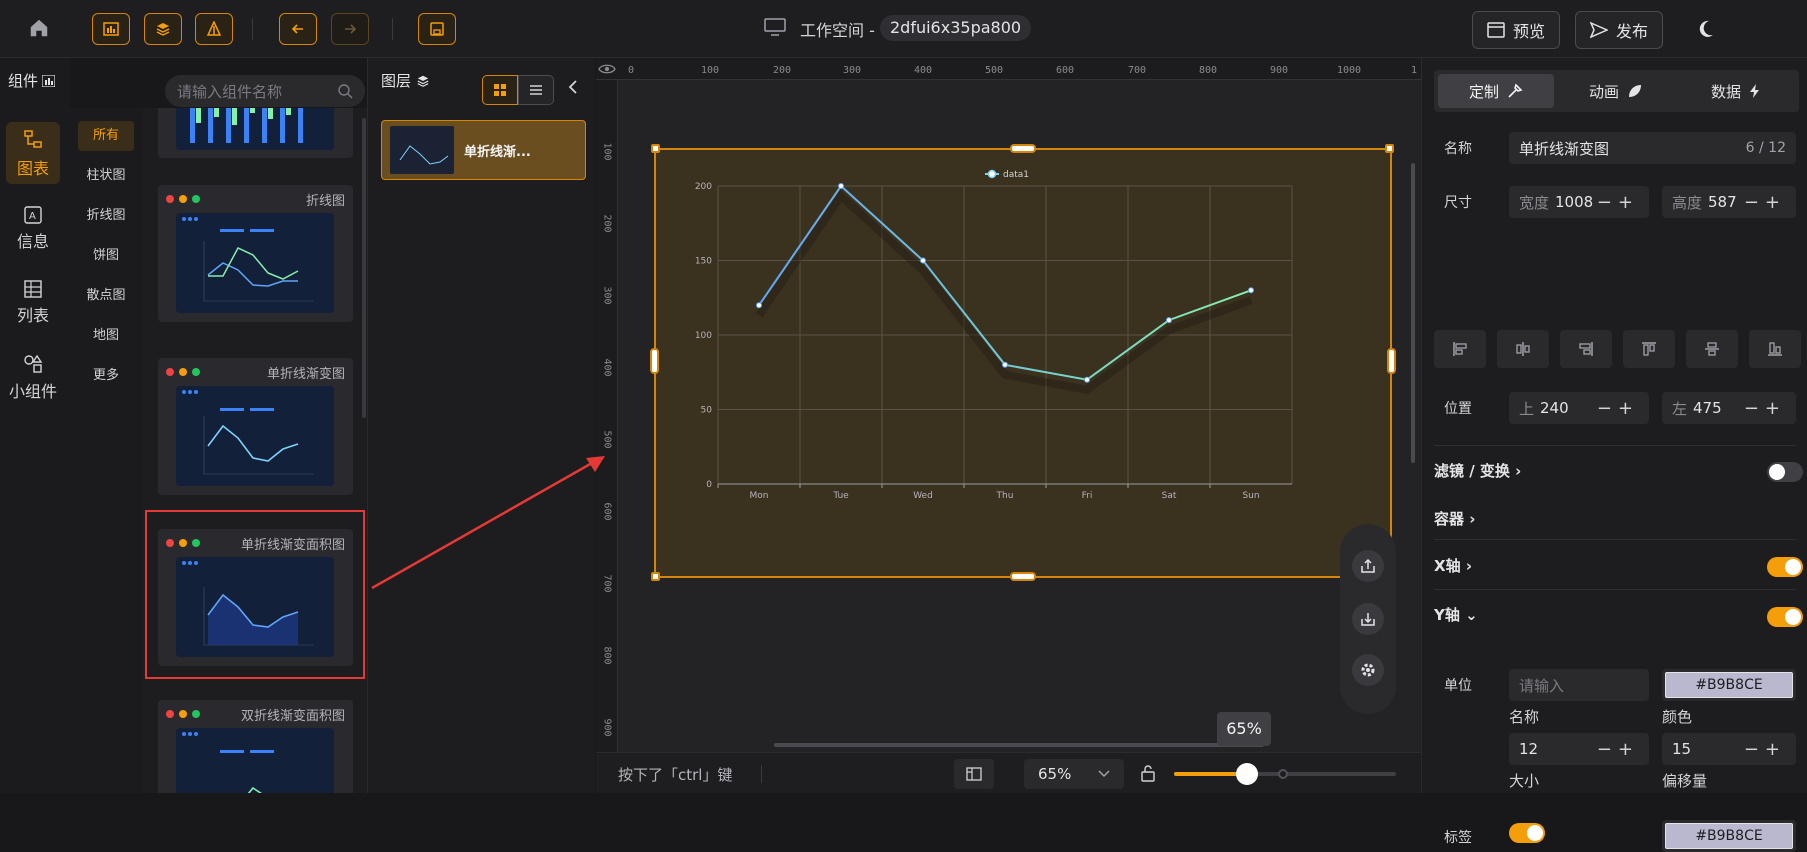 The width and height of the screenshot is (1807, 852). I want to click on name-counter: 6 / 12, so click(1765, 148).